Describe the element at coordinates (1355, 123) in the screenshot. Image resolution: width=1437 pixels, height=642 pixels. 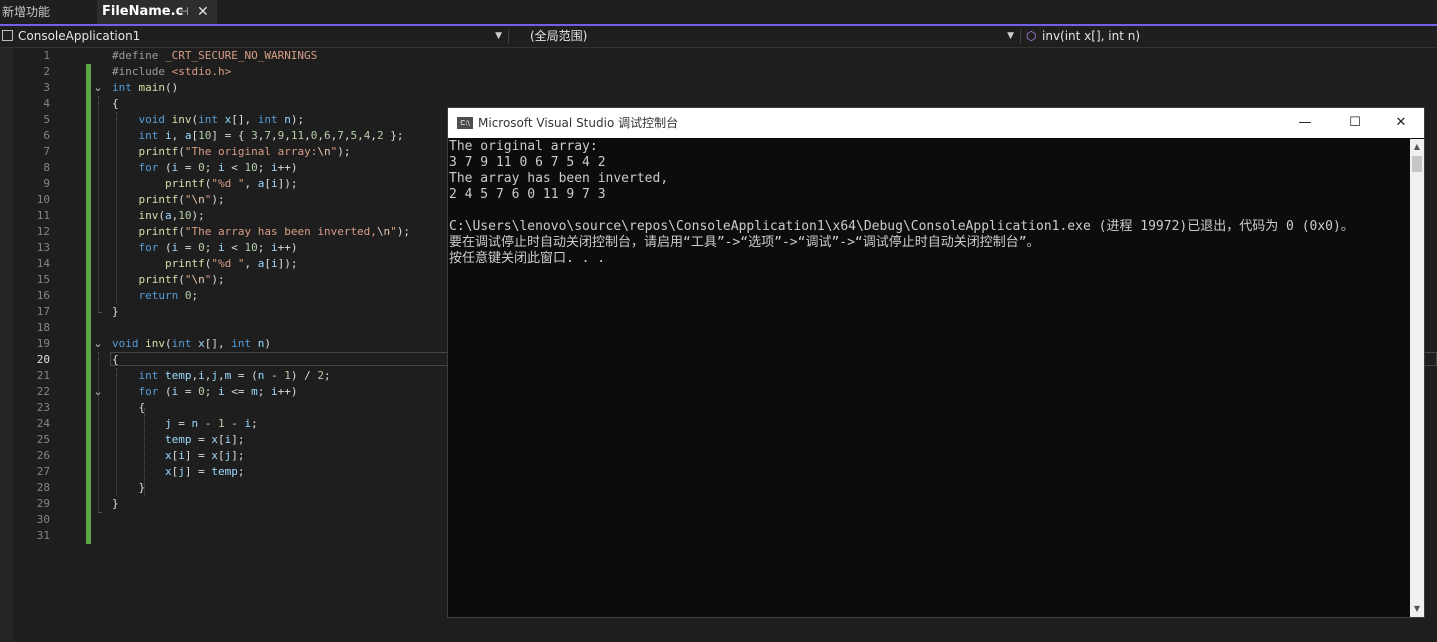
I see `maximize-button: ☐` at that location.